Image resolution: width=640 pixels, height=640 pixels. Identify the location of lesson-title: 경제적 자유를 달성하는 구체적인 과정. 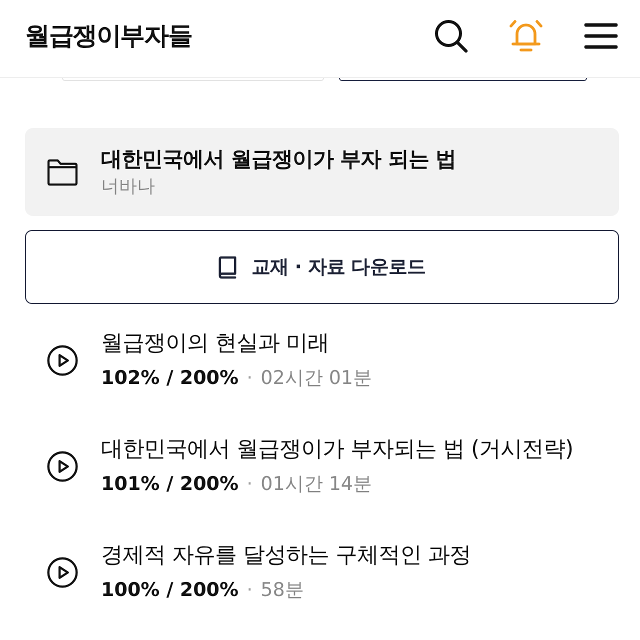
(286, 556).